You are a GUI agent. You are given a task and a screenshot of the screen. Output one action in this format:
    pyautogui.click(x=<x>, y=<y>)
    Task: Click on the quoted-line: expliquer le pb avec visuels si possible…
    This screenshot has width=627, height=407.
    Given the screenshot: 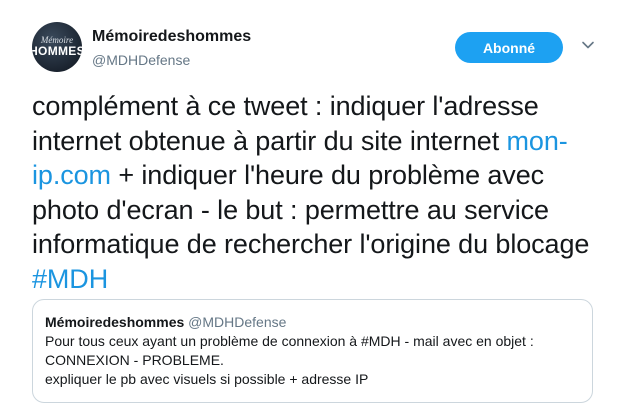 What is the action you would take?
    pyautogui.click(x=207, y=379)
    